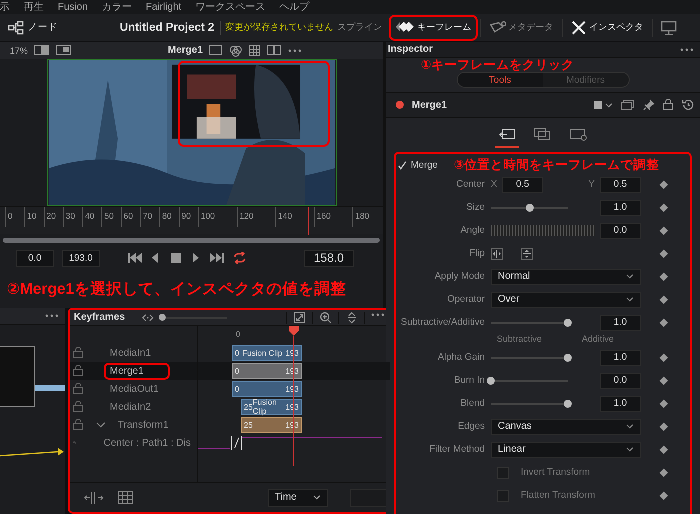  I want to click on menu-item: ヘルプ, so click(295, 7).